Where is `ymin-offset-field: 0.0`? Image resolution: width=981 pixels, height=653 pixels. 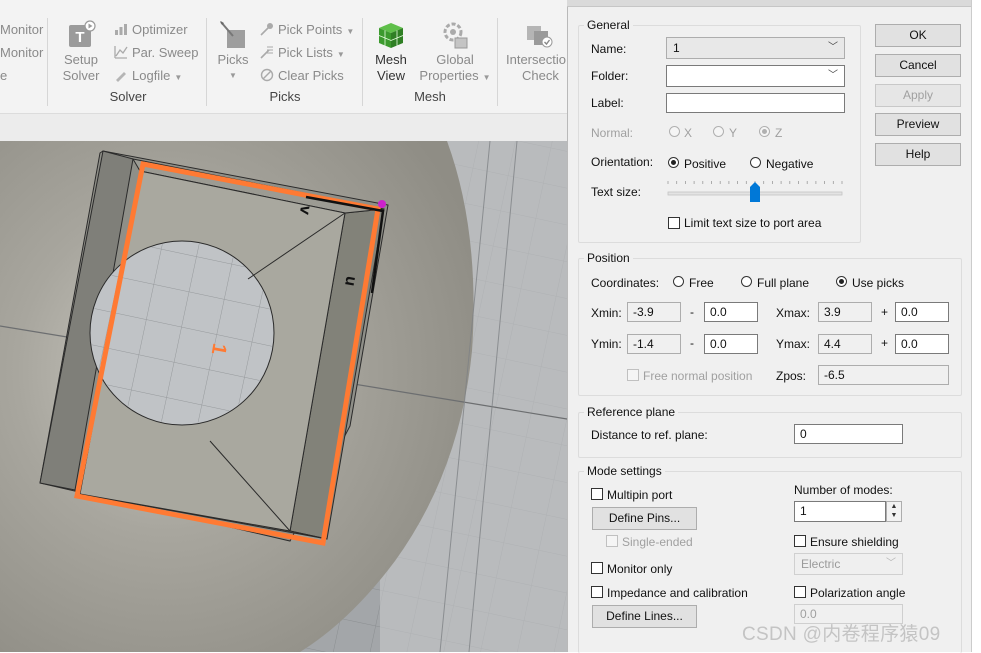
ymin-offset-field: 0.0 is located at coordinates (731, 344).